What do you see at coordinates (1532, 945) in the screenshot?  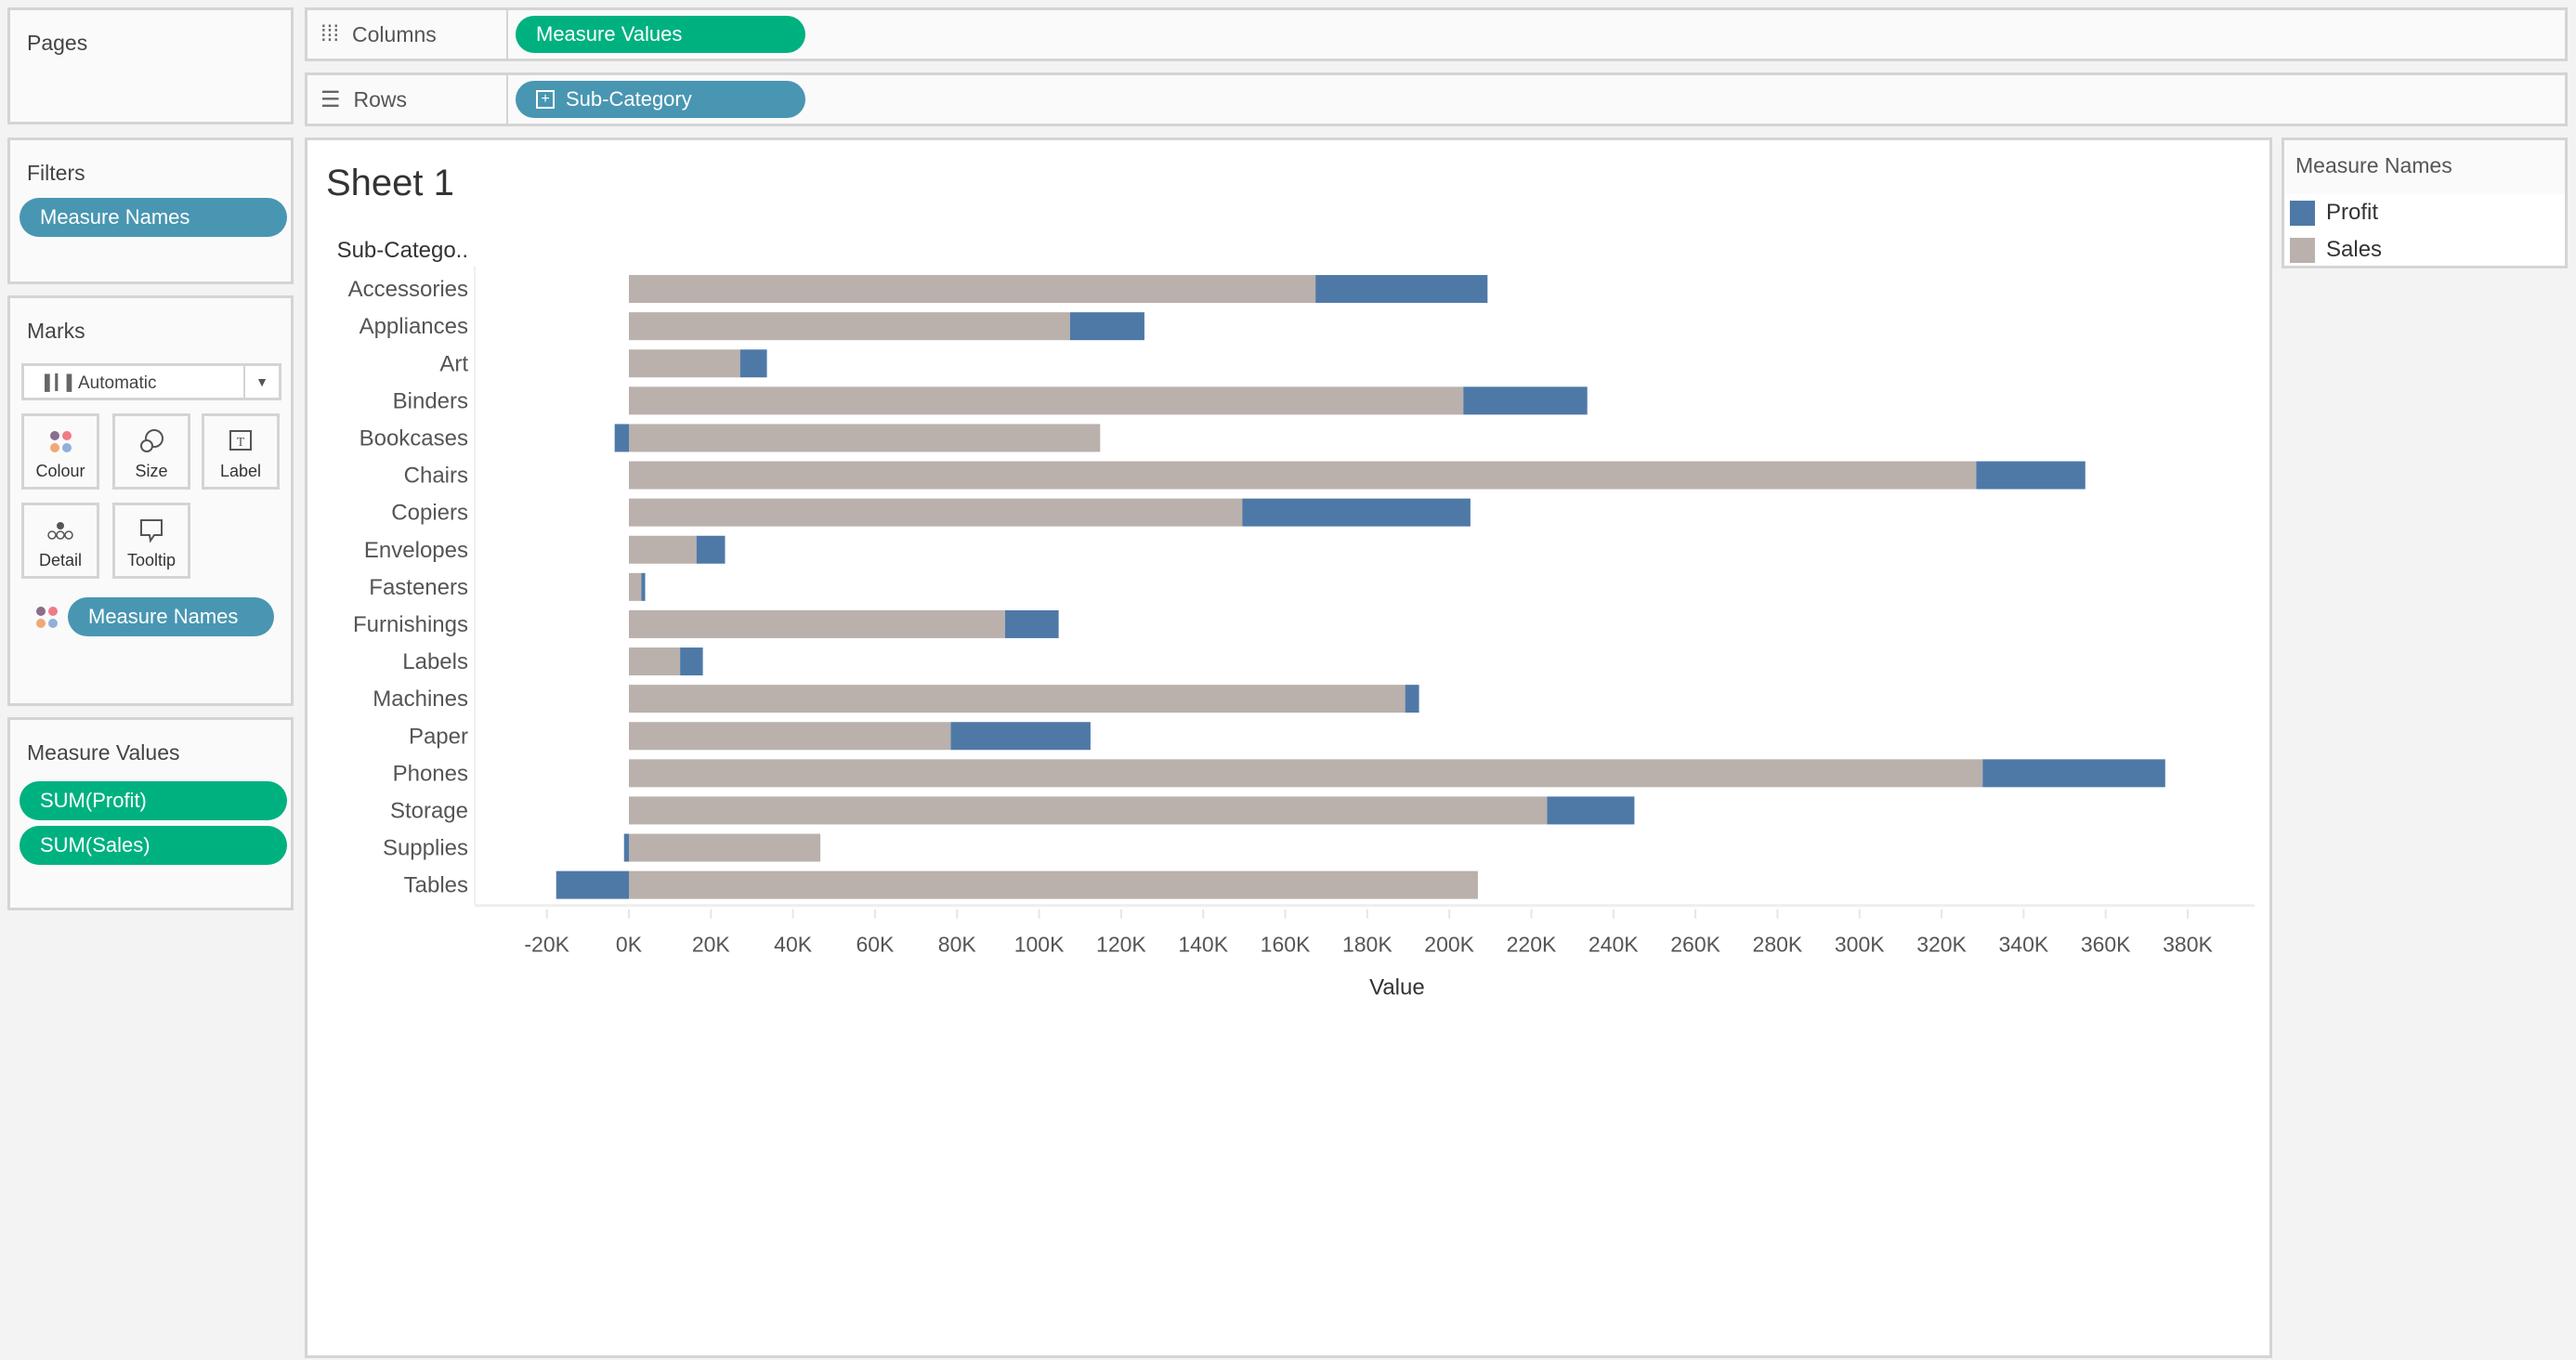 I see `x-tick-label: 220K` at bounding box center [1532, 945].